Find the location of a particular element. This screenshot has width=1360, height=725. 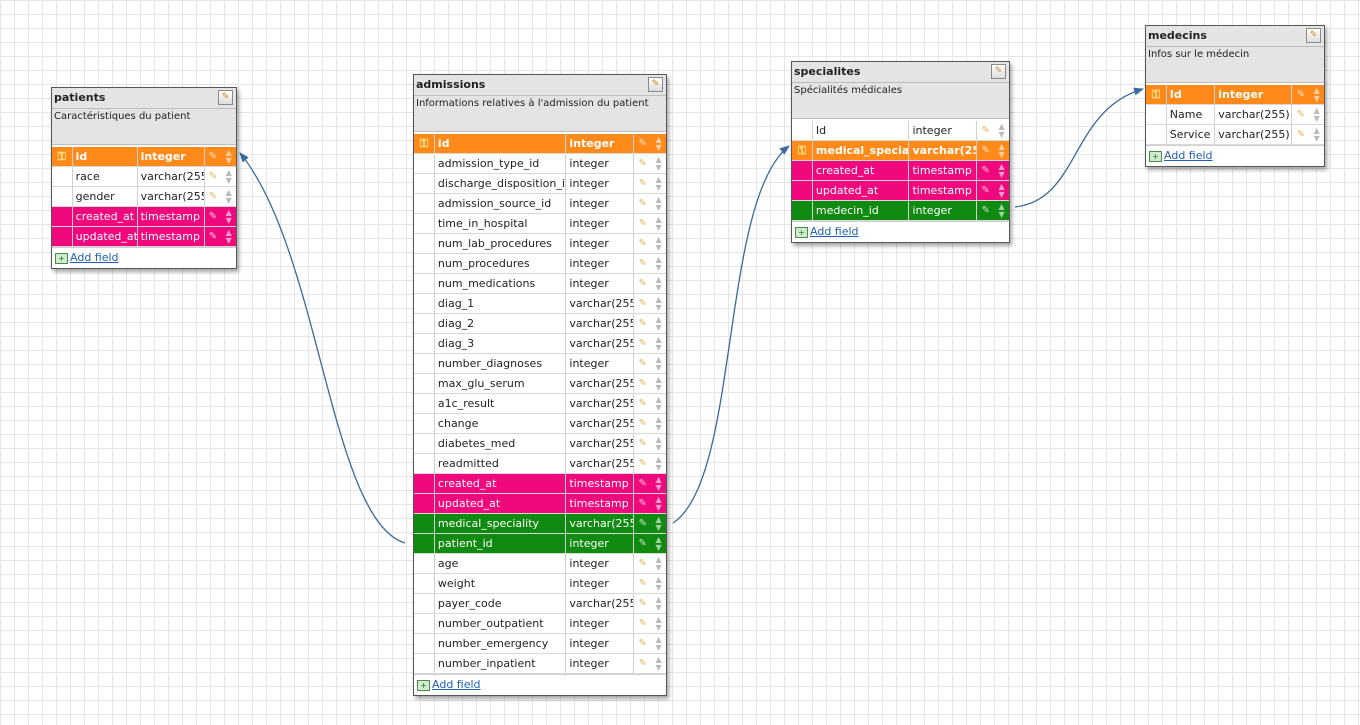

field-row: ⚿medical_specialtyvarchar(255)✎ ▲▼ is located at coordinates (900, 151).